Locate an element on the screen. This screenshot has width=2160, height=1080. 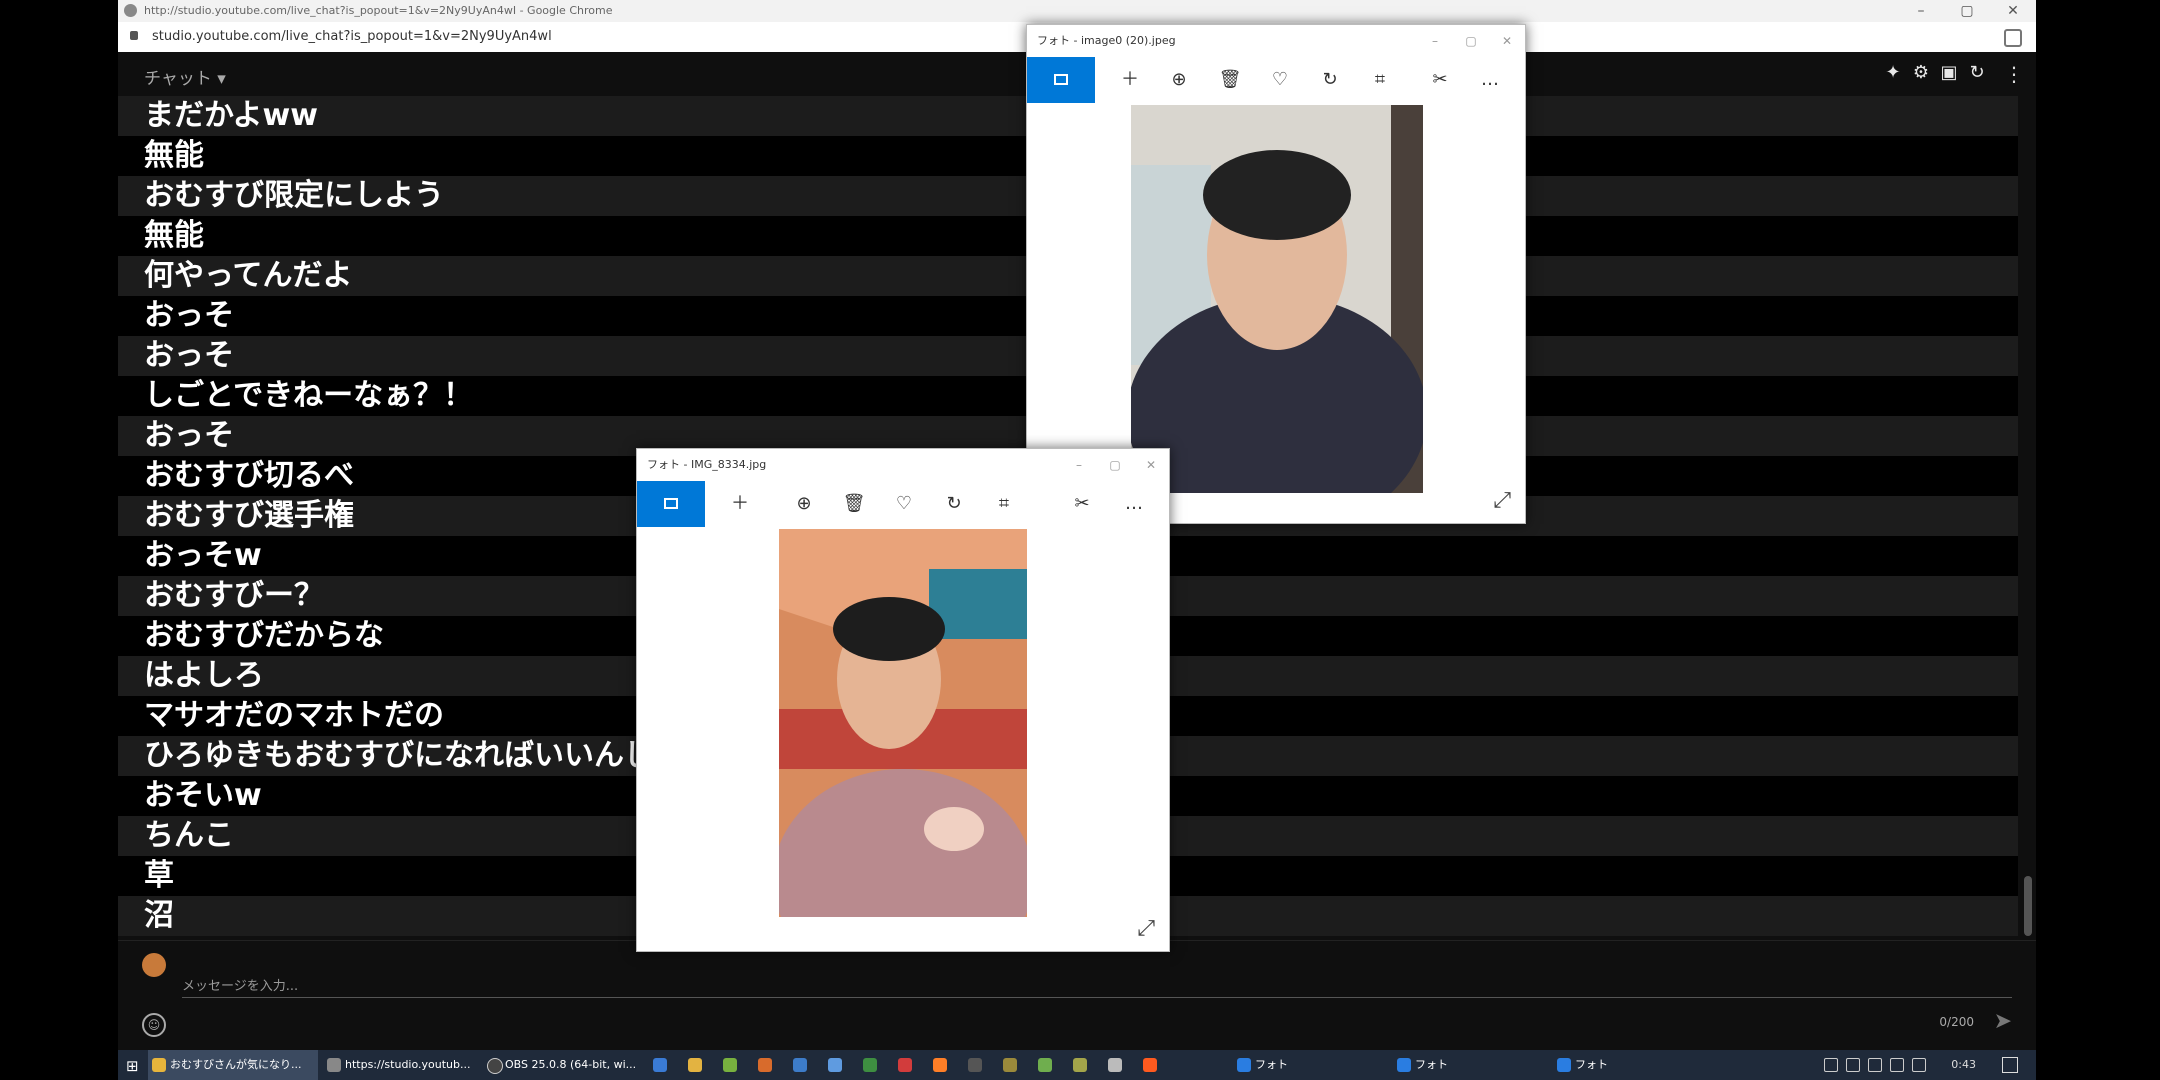
scrollbar-thumb is located at coordinates (2028, 906).